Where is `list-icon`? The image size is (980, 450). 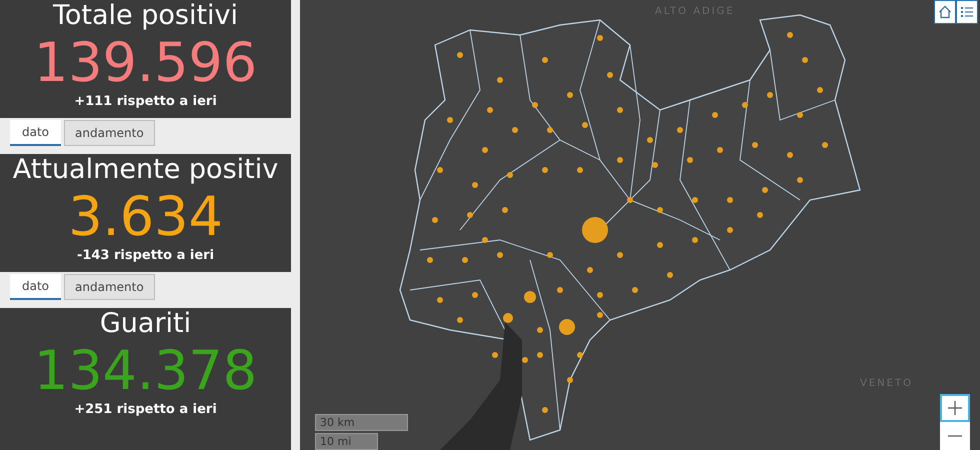
list-icon is located at coordinates (967, 12).